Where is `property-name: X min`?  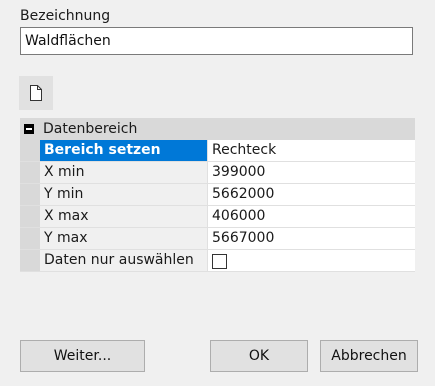 property-name: X min is located at coordinates (124, 172).